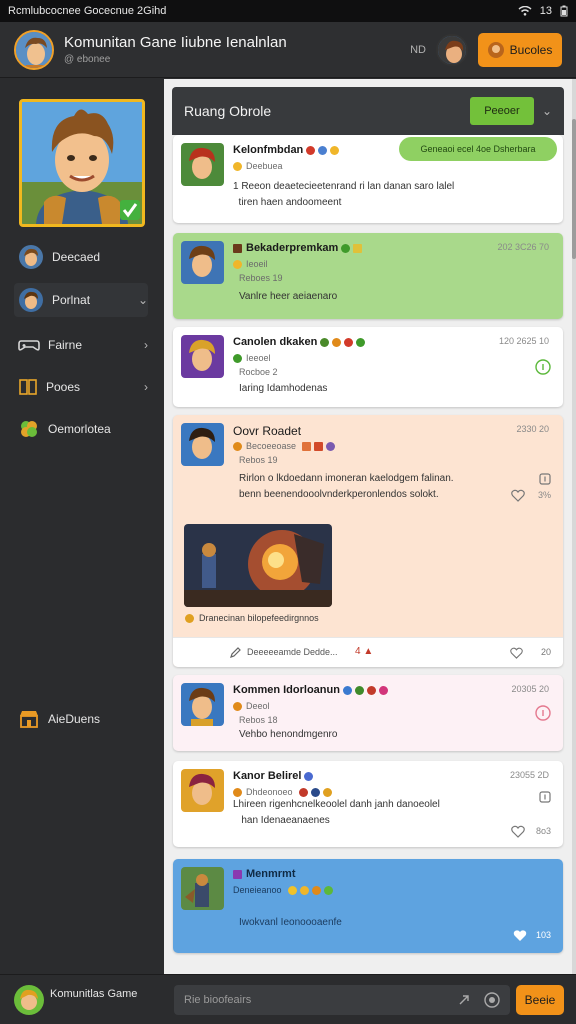 This screenshot has height=1024, width=576. I want to click on sidebar-item-4: Oemorlotea, so click(81, 429).